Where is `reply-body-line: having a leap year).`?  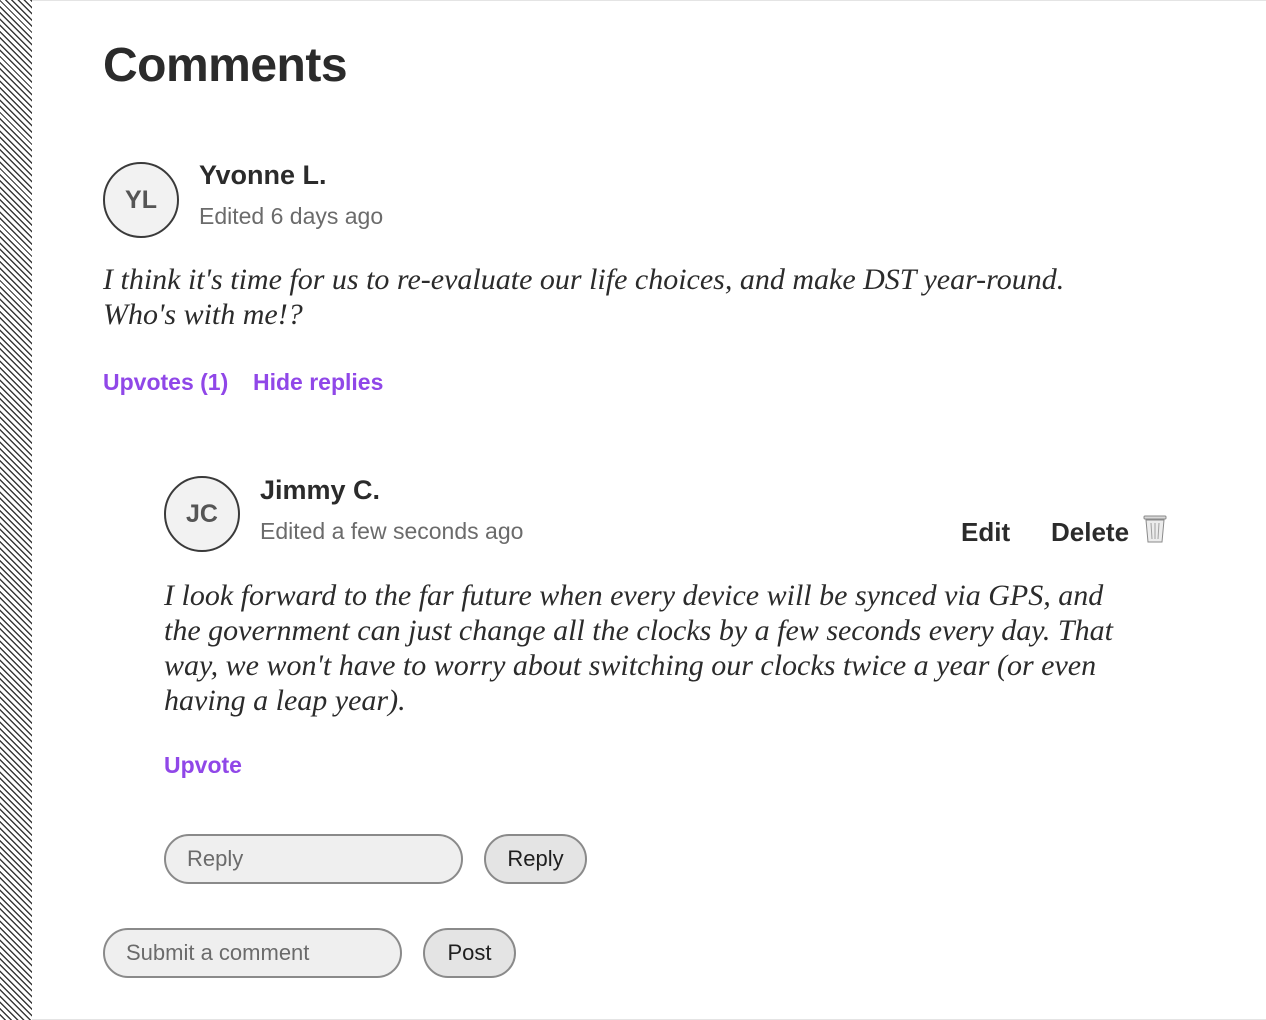 reply-body-line: having a leap year). is located at coordinates (285, 700).